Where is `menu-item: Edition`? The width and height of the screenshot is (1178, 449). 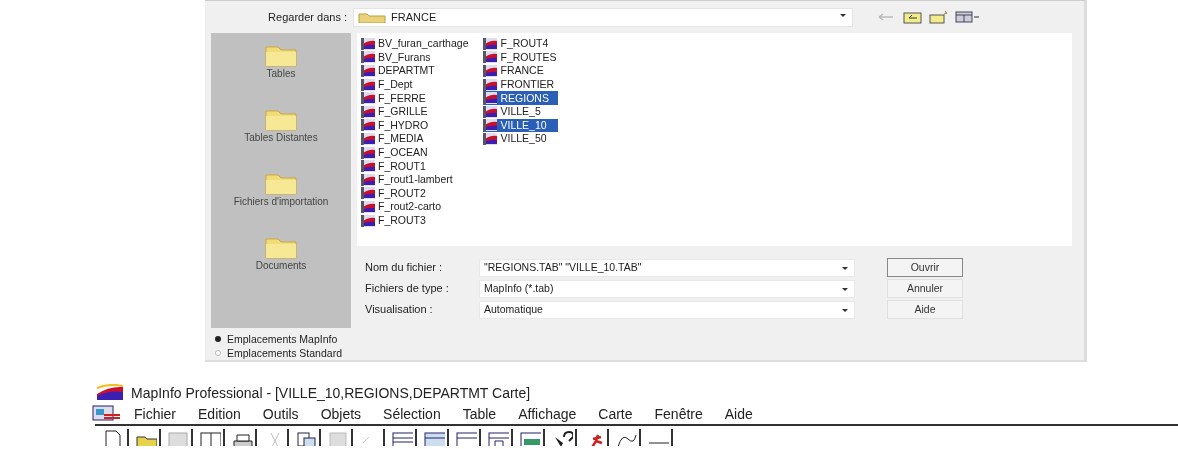
menu-item: Edition is located at coordinates (225, 414).